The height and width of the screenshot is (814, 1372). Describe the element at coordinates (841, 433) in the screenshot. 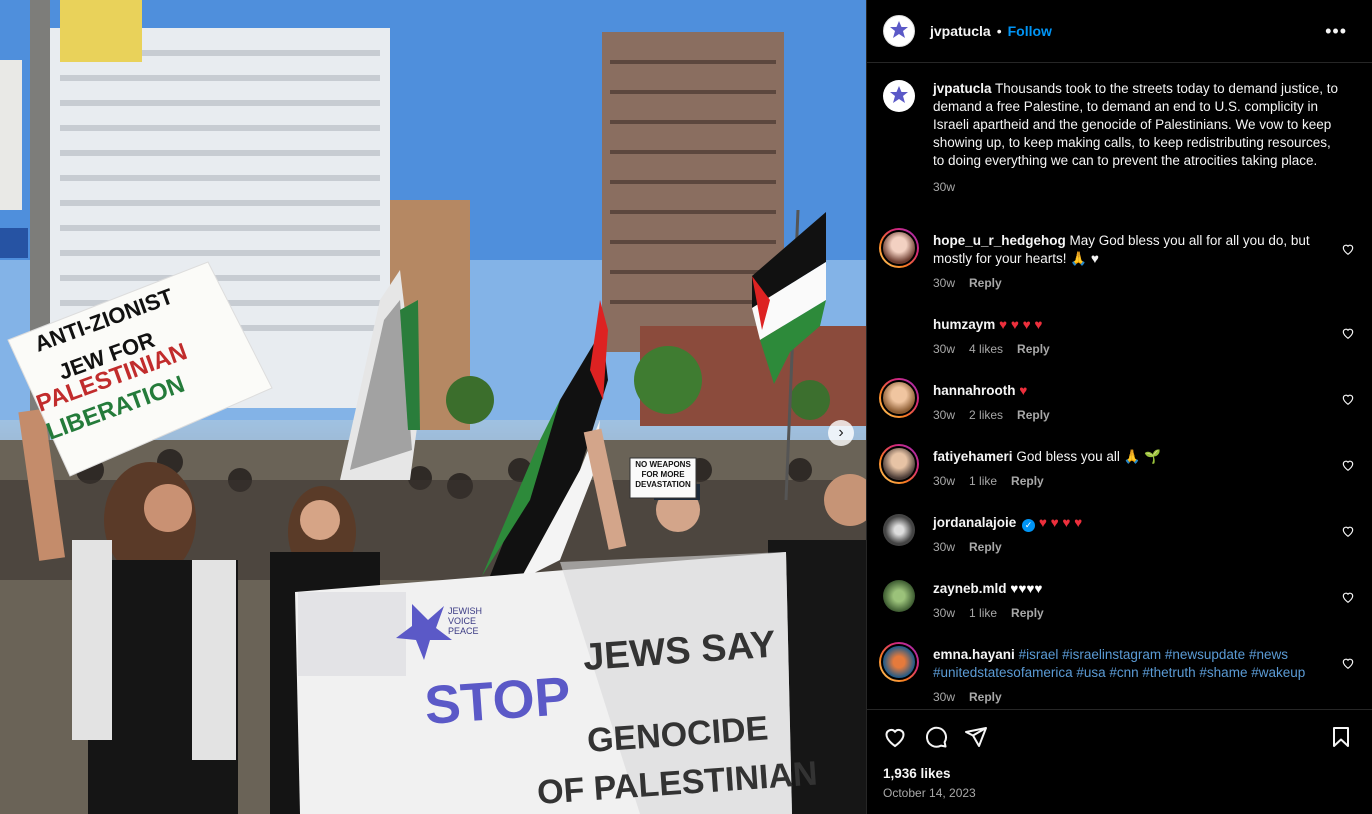

I see `next-image-button: ›` at that location.